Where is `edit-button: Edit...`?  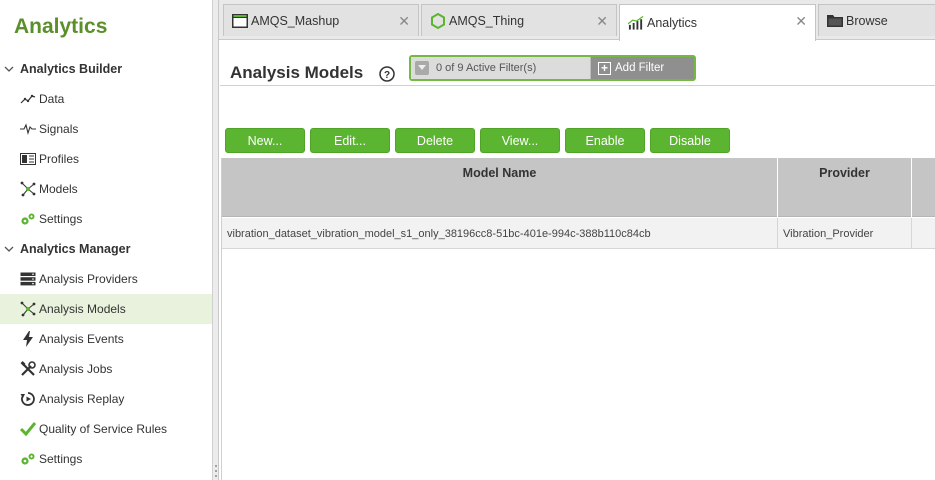
edit-button: Edit... is located at coordinates (350, 140).